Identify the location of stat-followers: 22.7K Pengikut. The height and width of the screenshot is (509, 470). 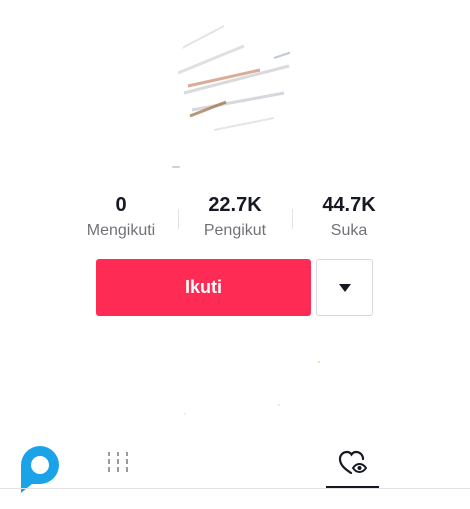
(235, 216).